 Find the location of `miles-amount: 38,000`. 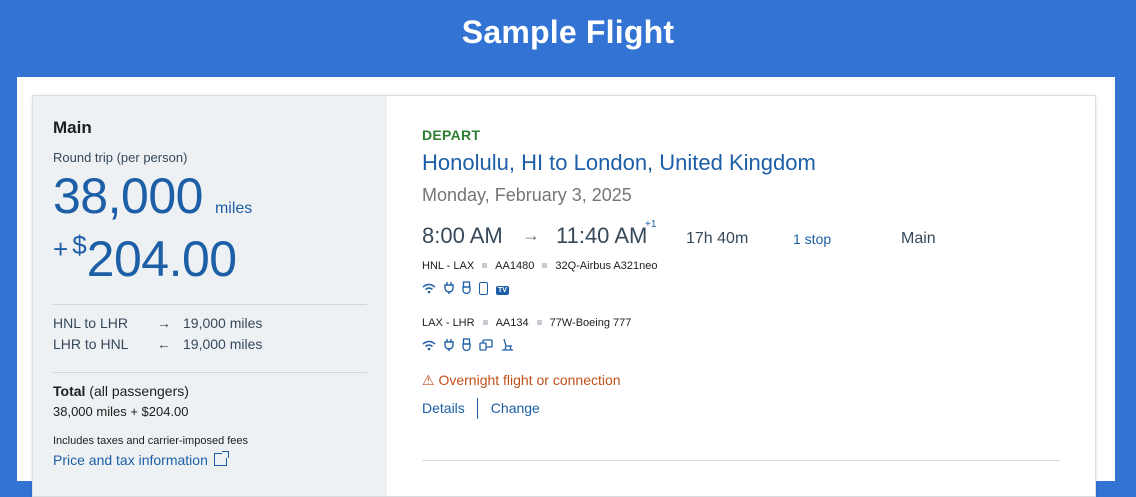

miles-amount: 38,000 is located at coordinates (128, 196).